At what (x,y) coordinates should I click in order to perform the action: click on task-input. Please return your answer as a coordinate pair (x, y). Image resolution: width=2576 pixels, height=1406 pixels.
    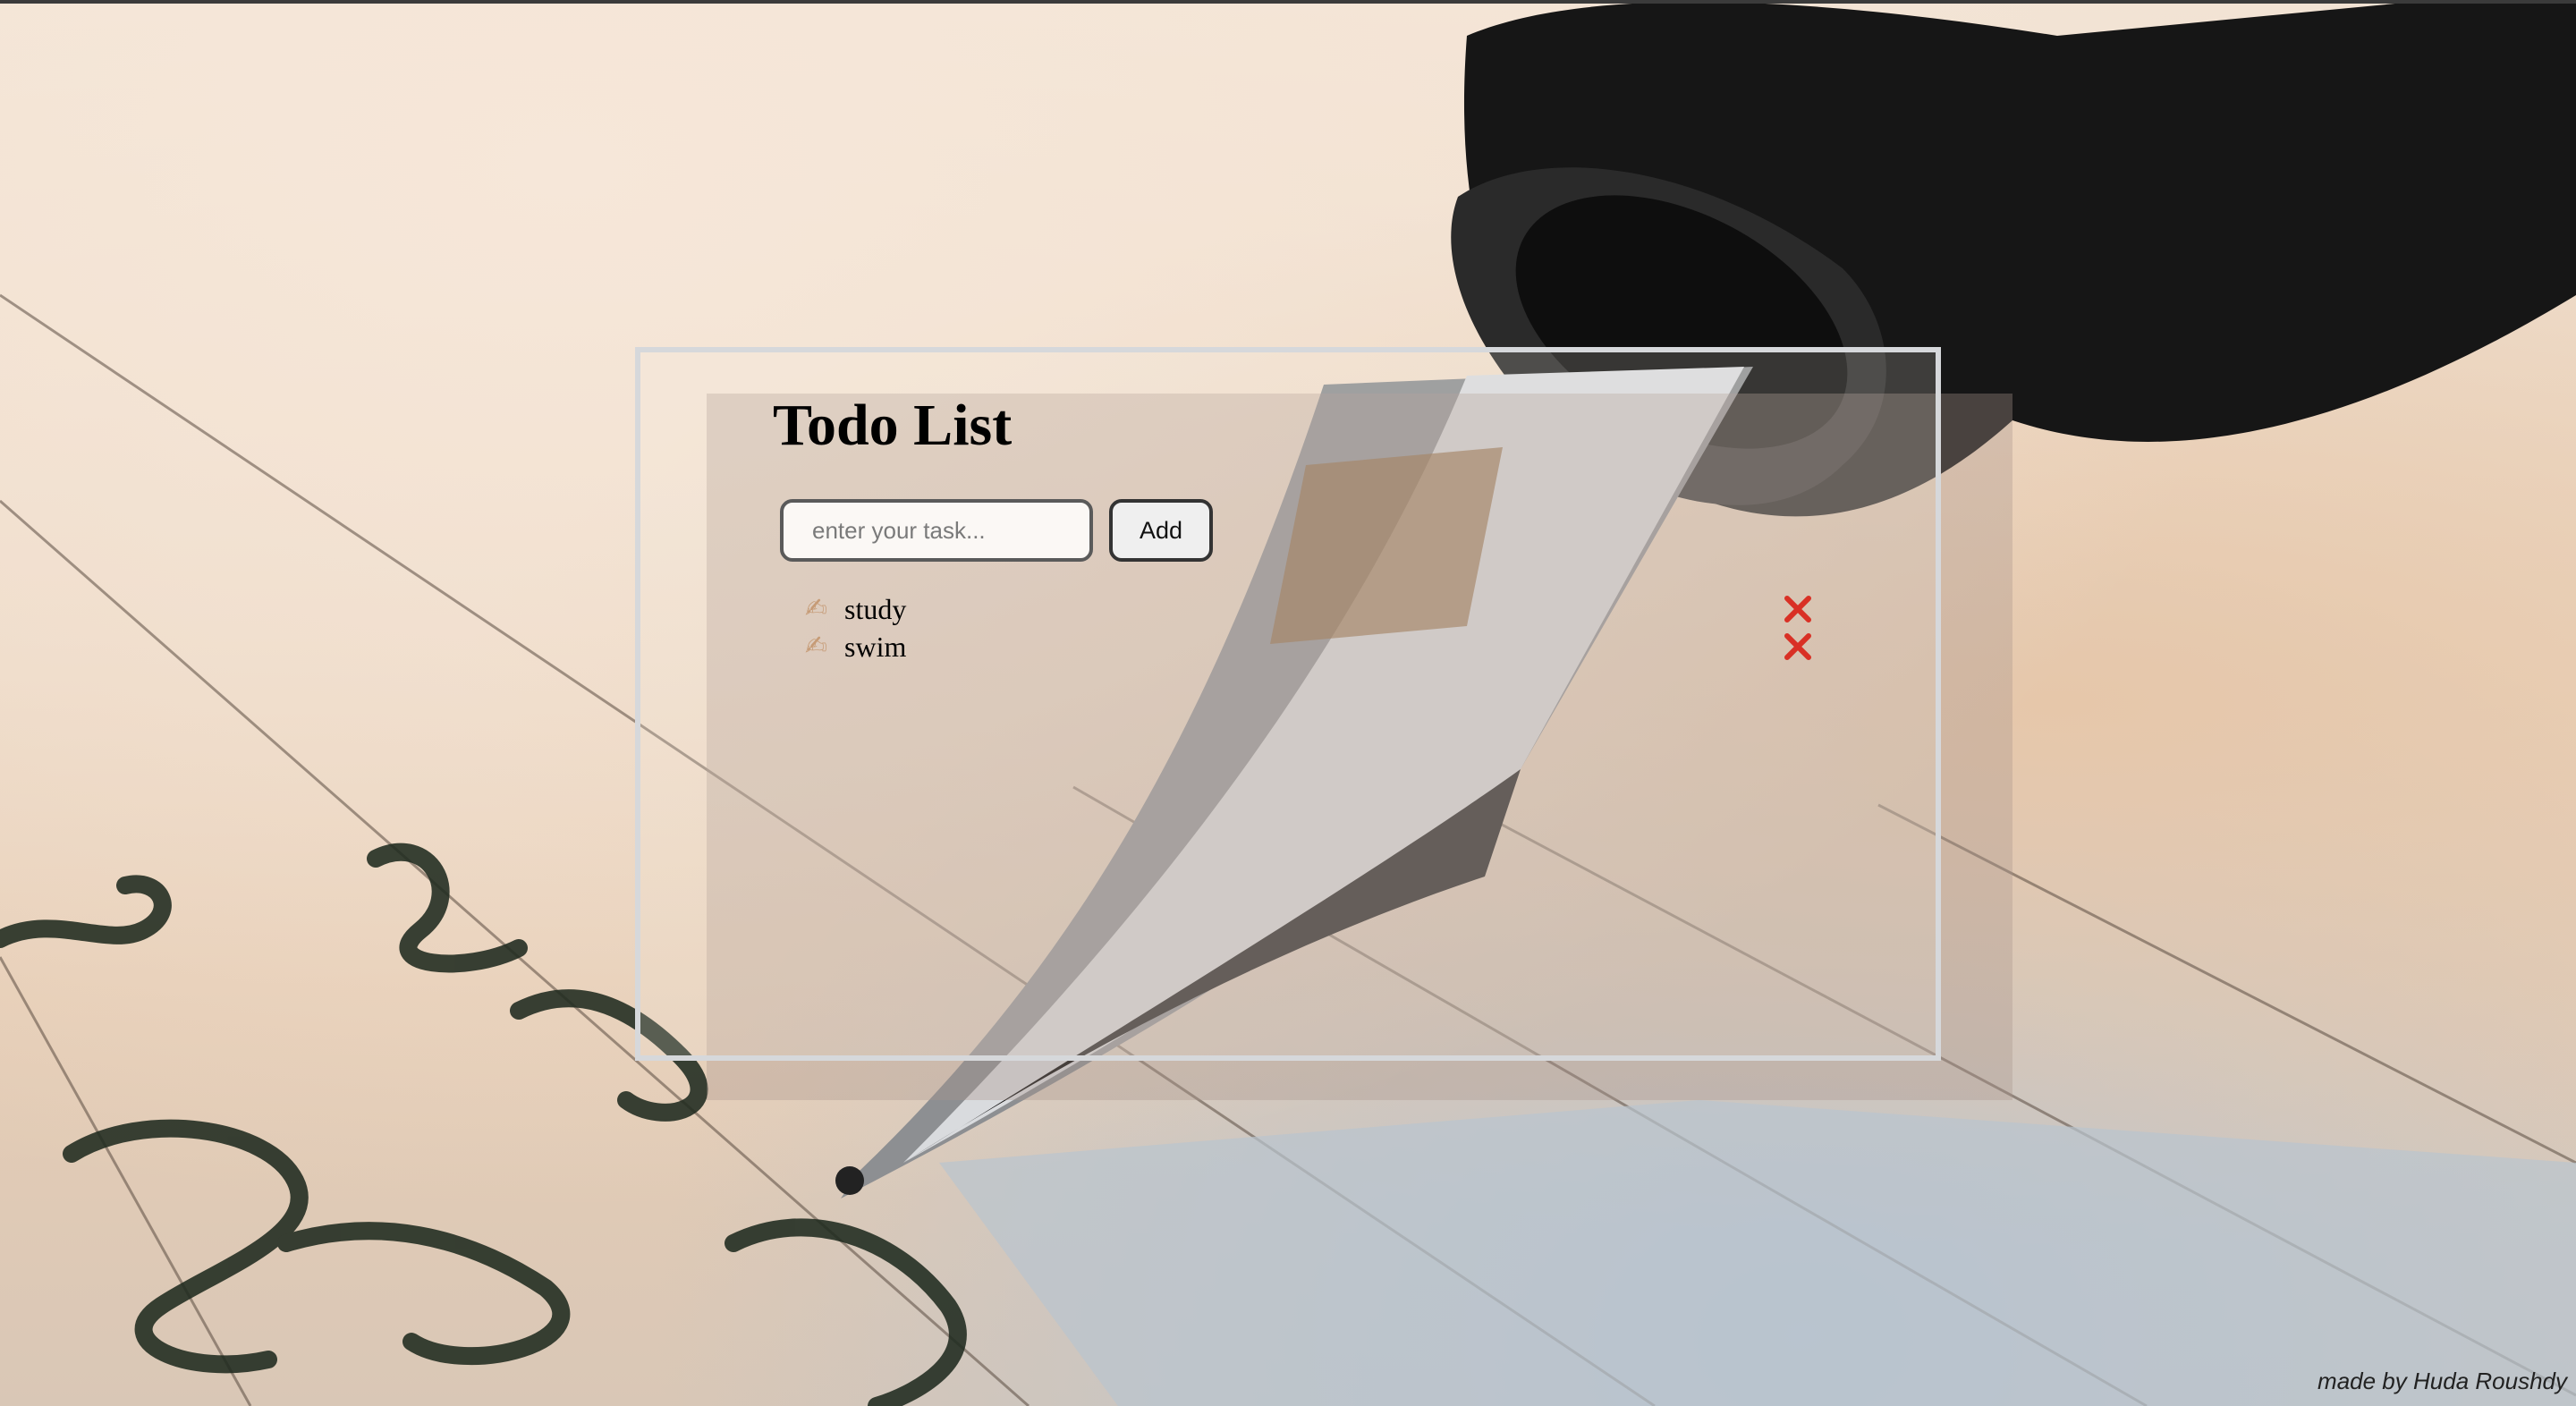
    Looking at the image, I should click on (936, 531).